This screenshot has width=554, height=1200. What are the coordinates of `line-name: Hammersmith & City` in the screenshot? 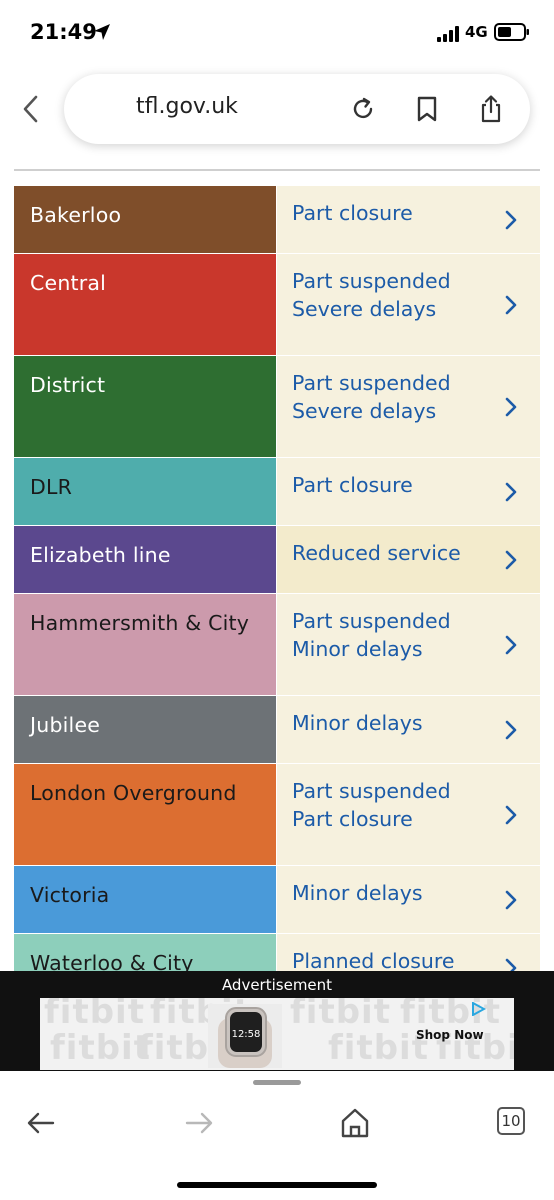 It's located at (145, 644).